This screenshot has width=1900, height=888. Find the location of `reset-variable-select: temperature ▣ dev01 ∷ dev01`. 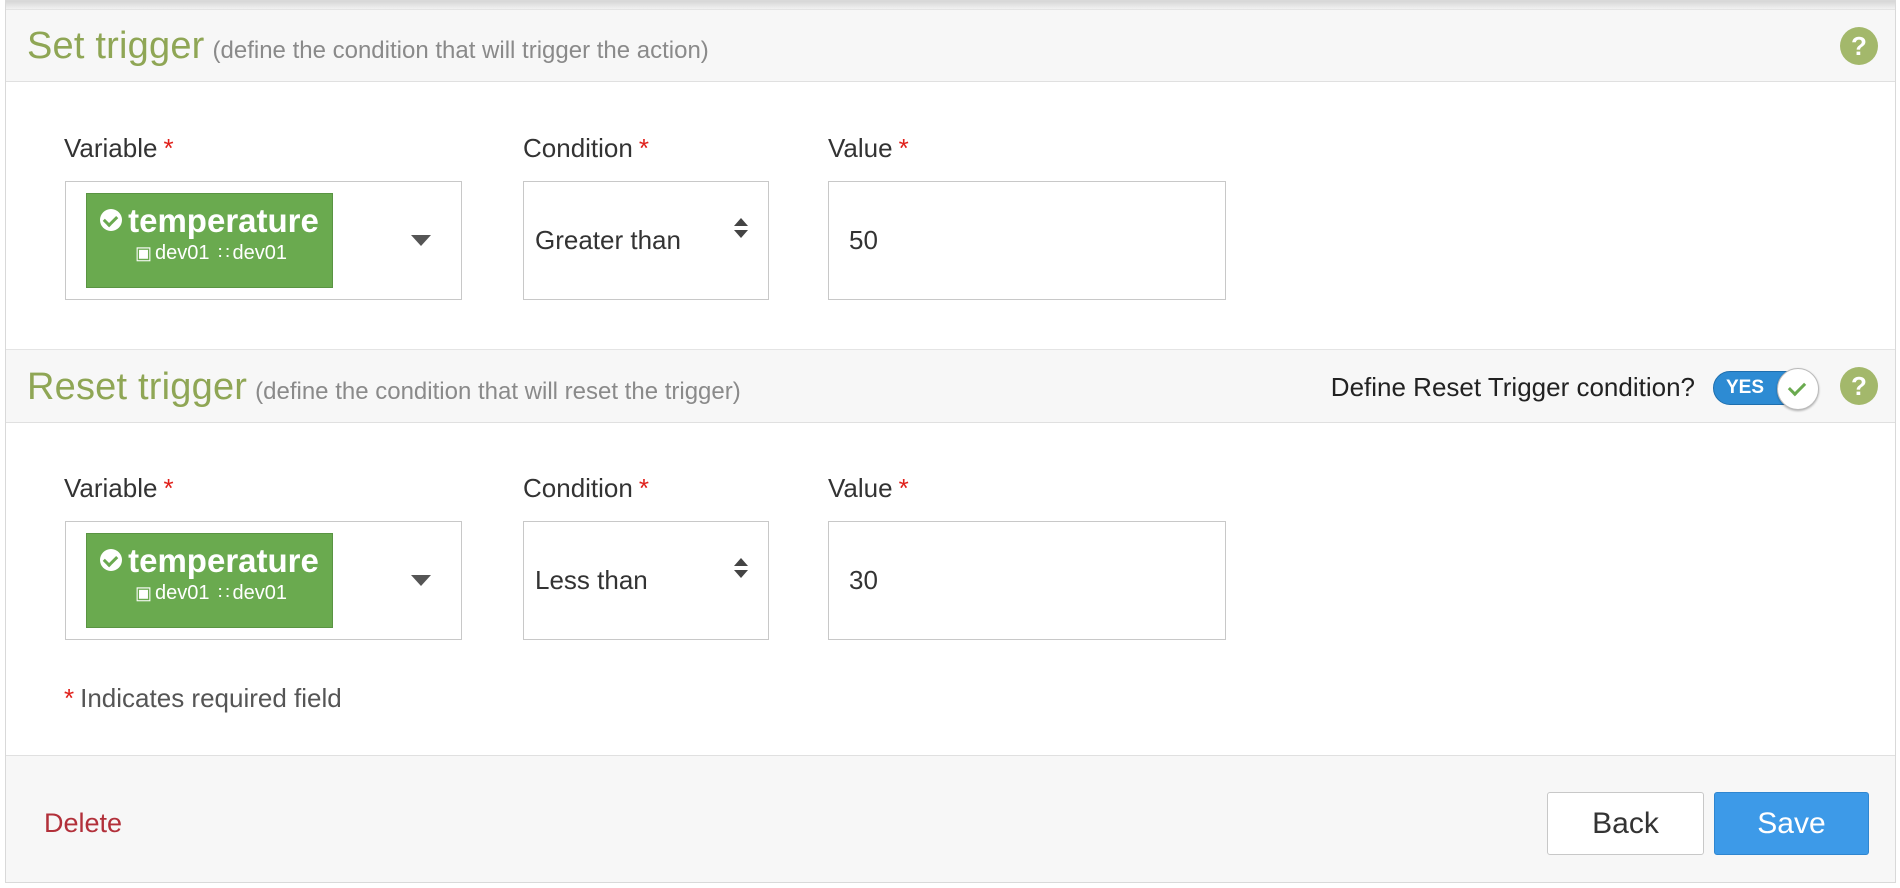

reset-variable-select: temperature ▣ dev01 ∷ dev01 is located at coordinates (263, 580).